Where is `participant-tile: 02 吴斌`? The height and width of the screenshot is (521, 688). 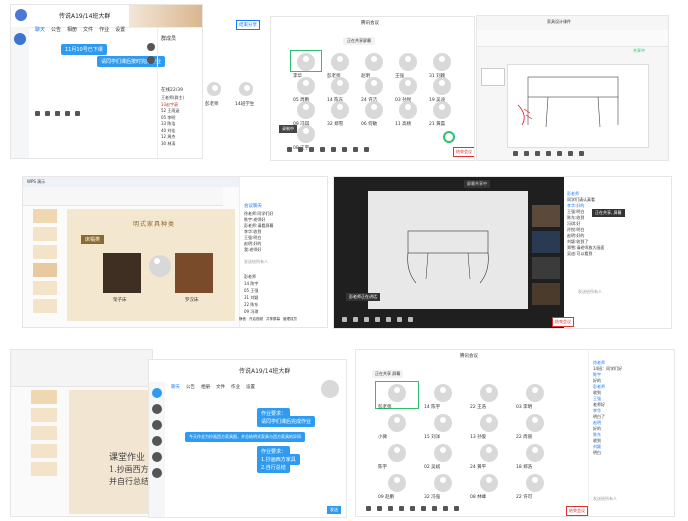
participant-tile: 02 吴斌 is located at coordinates (443, 456).